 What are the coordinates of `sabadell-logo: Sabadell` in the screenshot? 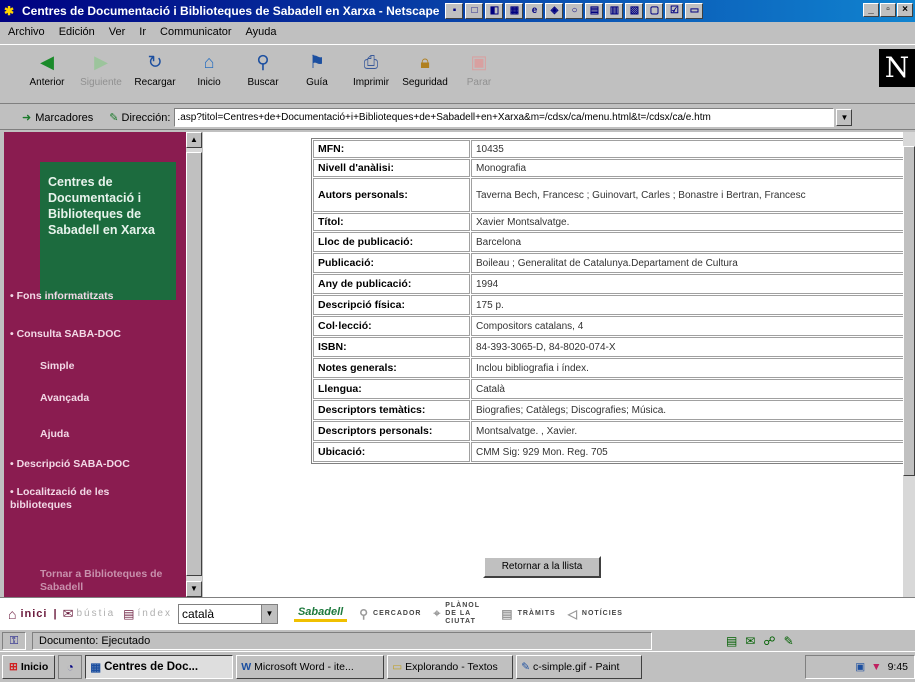 It's located at (320, 613).